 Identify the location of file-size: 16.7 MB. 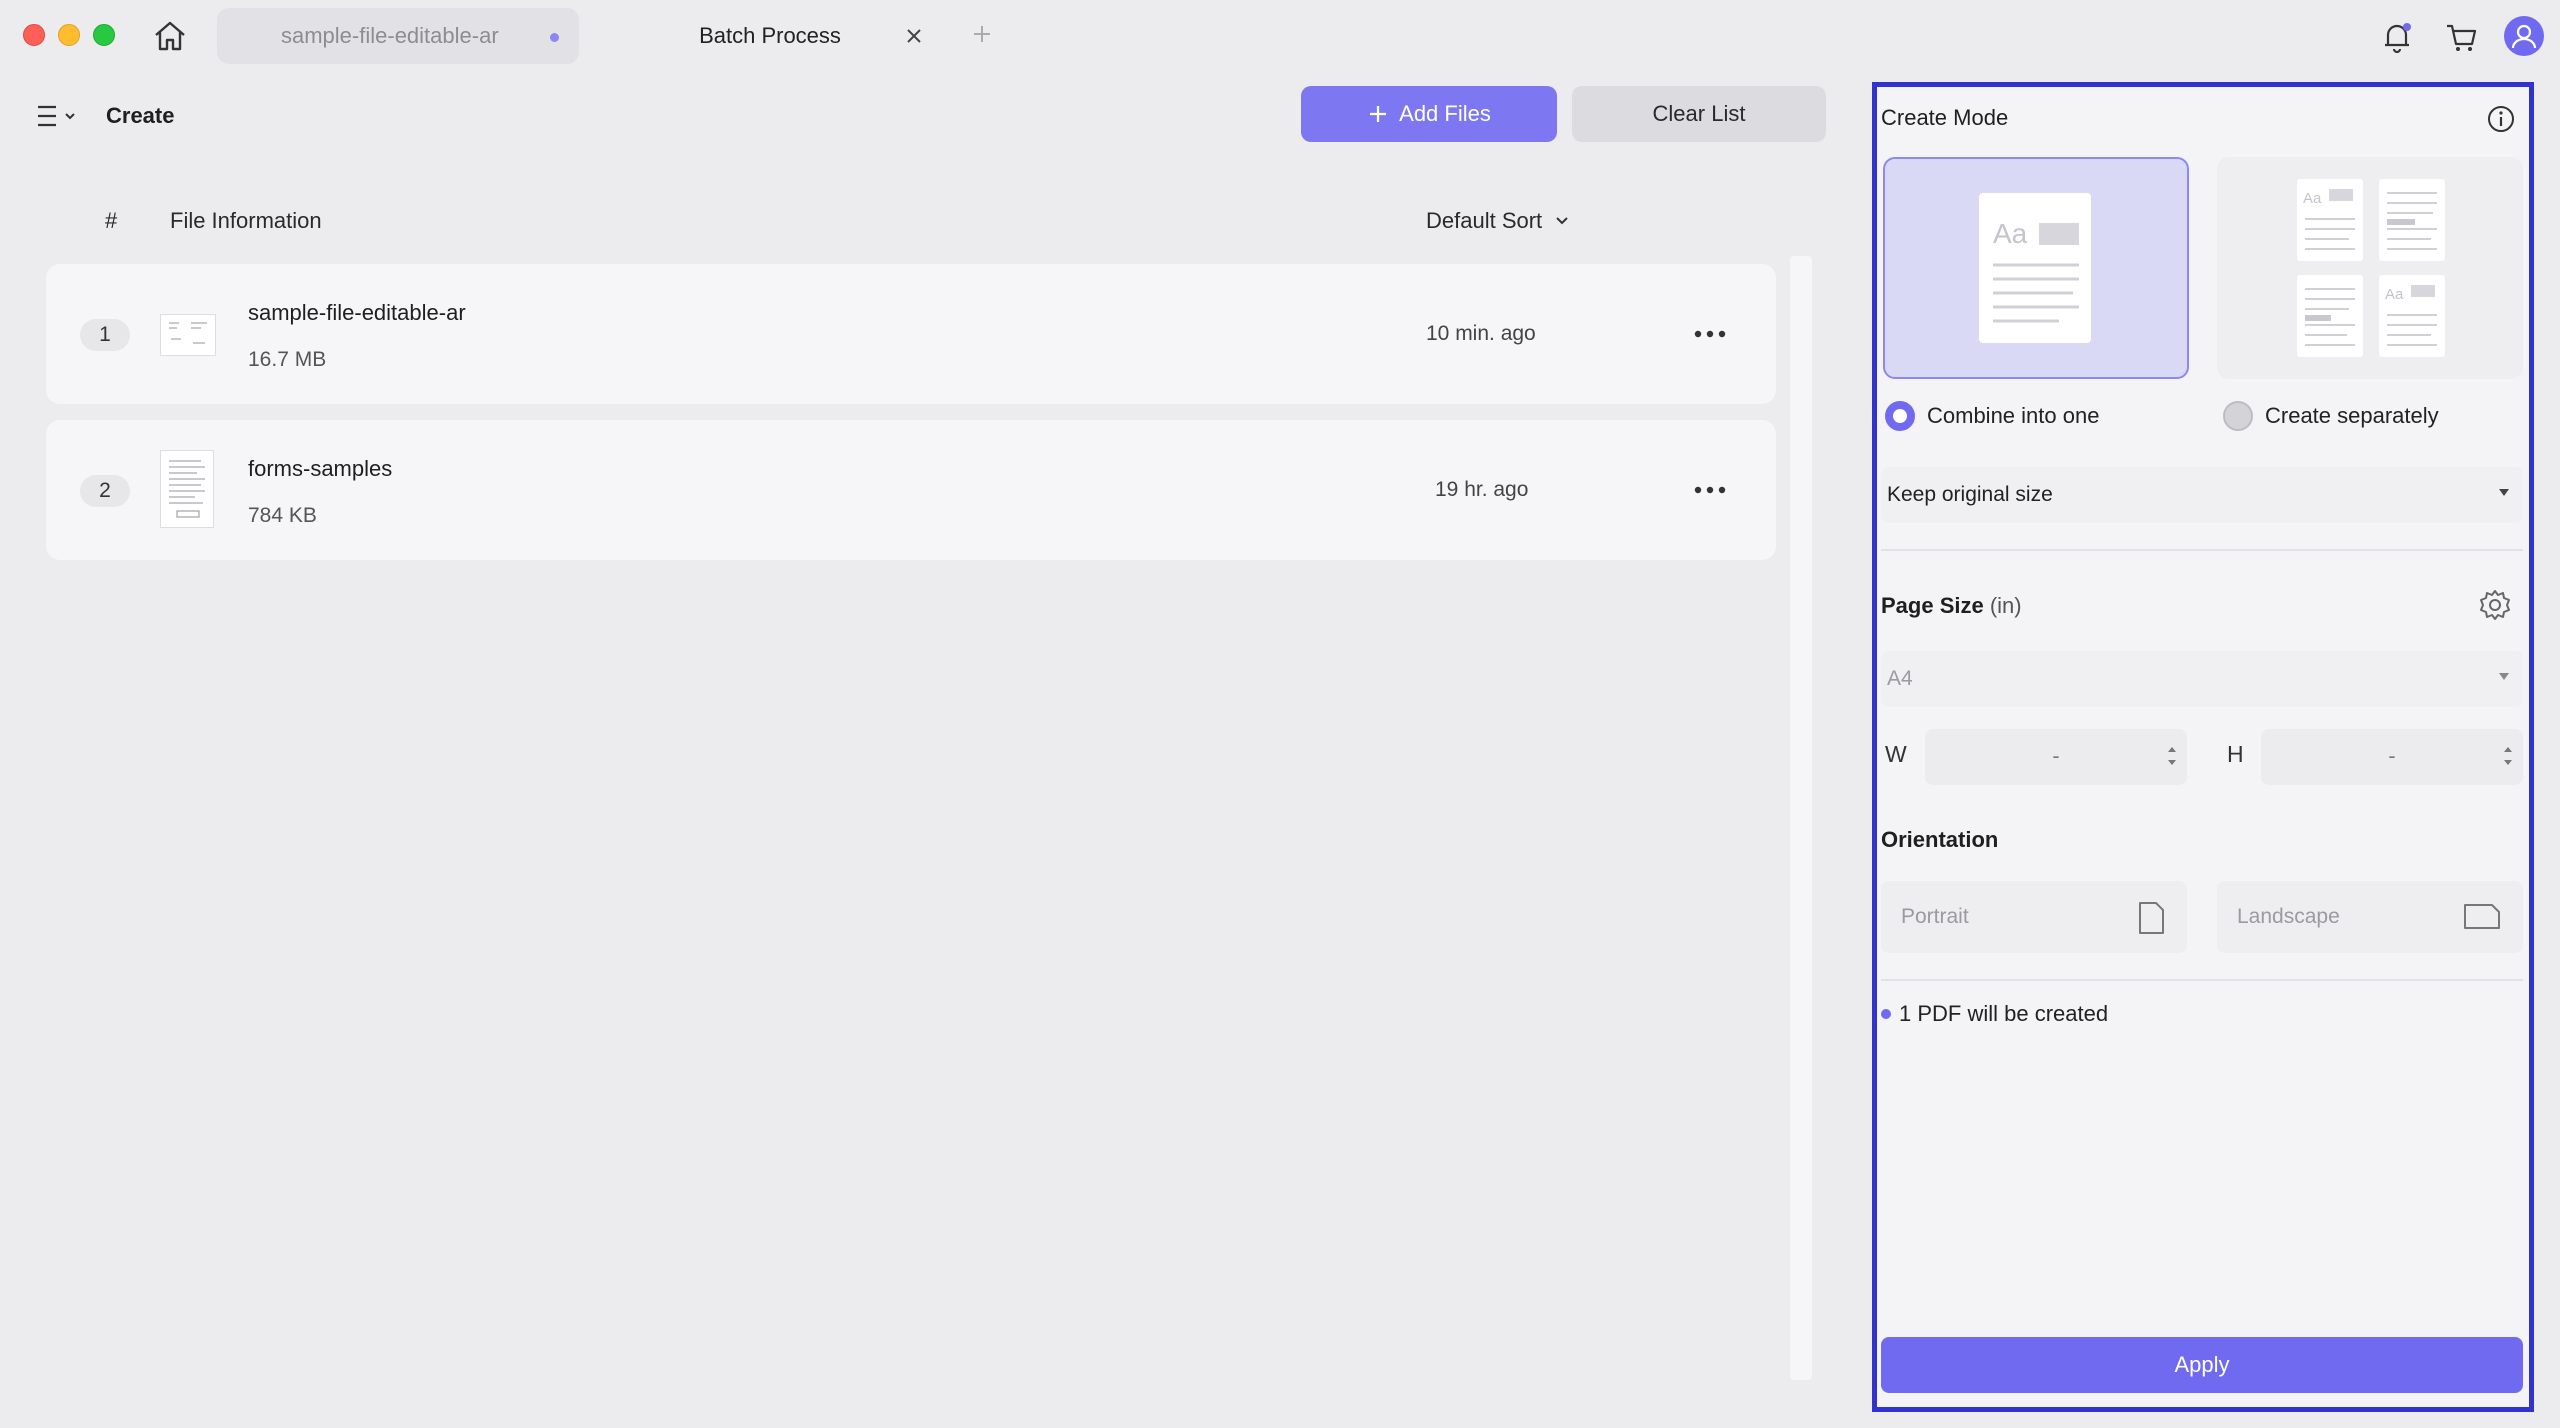
(287, 359).